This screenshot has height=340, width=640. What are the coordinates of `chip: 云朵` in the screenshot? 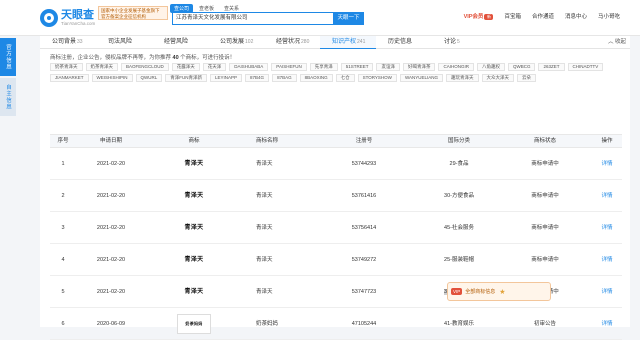 It's located at (527, 78).